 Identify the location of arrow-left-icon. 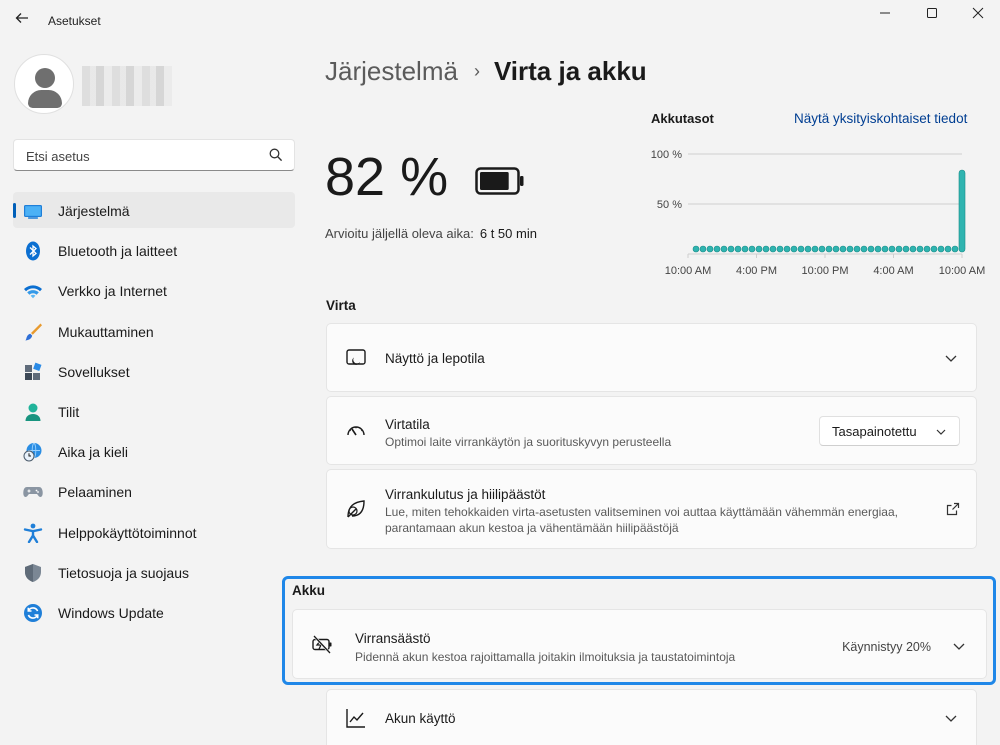
(21, 18).